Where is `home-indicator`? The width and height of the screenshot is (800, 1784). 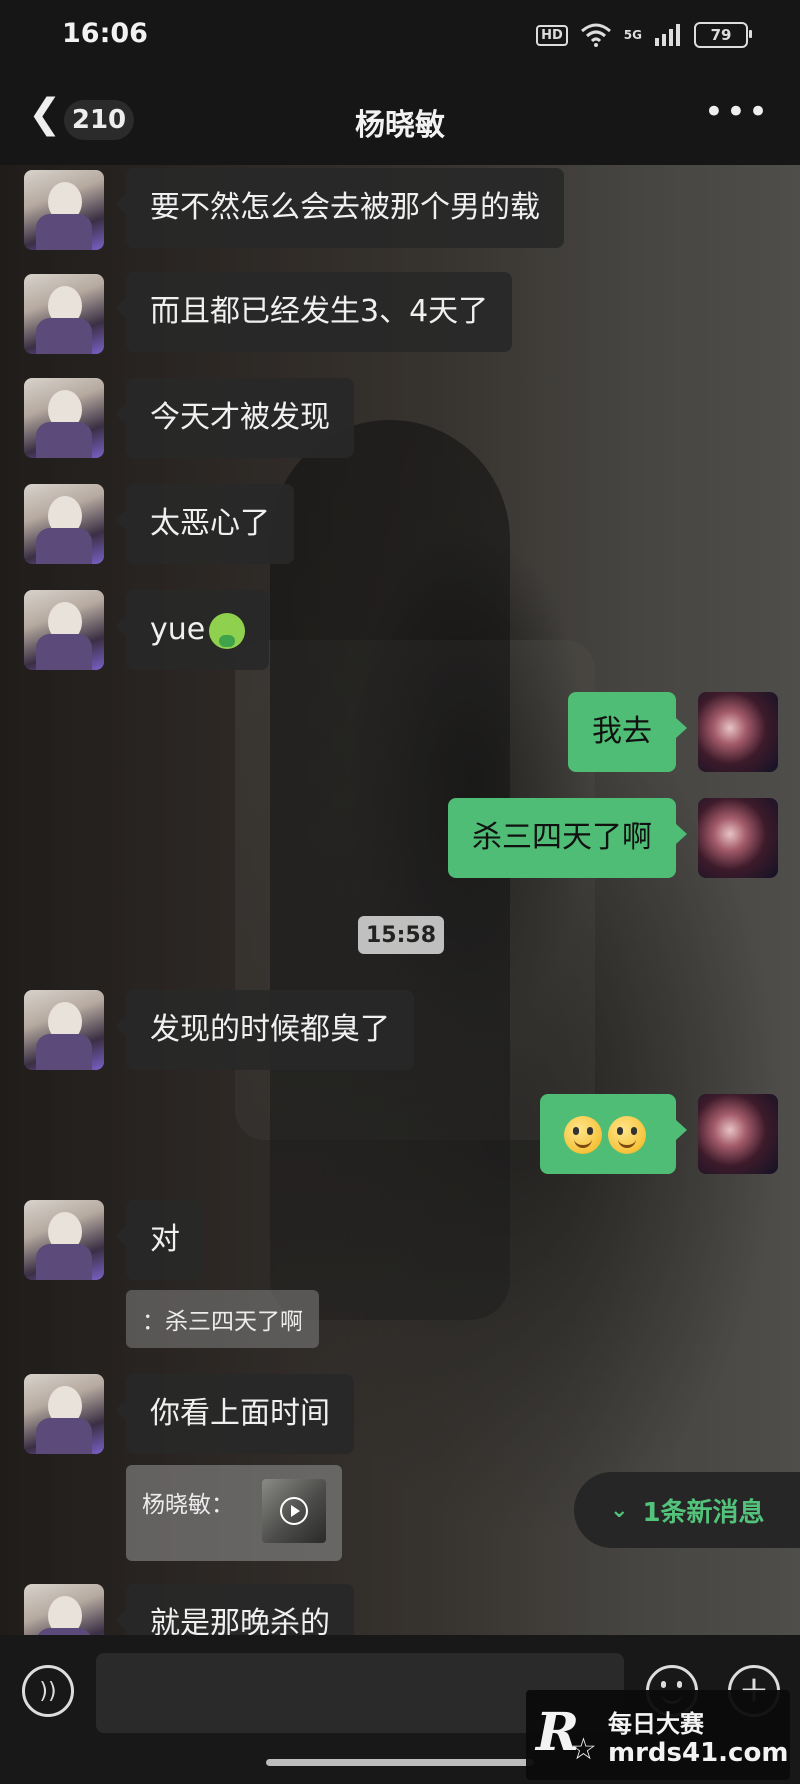
home-indicator is located at coordinates (400, 1762).